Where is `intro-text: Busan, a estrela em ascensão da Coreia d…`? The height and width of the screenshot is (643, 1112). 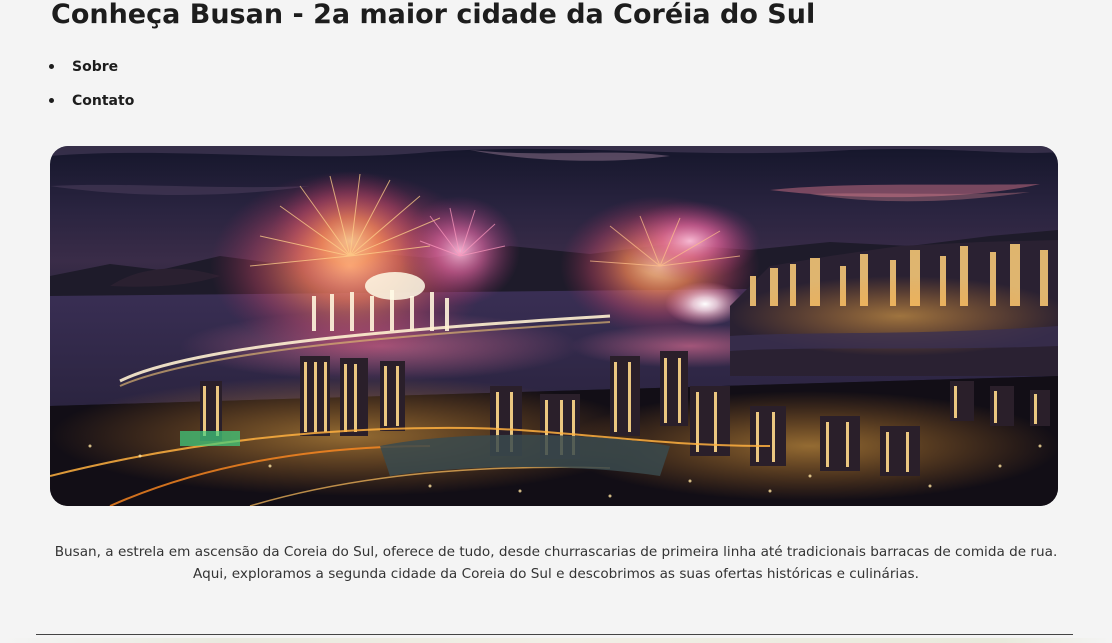 intro-text: Busan, a estrela em ascensão da Coreia d… is located at coordinates (556, 563).